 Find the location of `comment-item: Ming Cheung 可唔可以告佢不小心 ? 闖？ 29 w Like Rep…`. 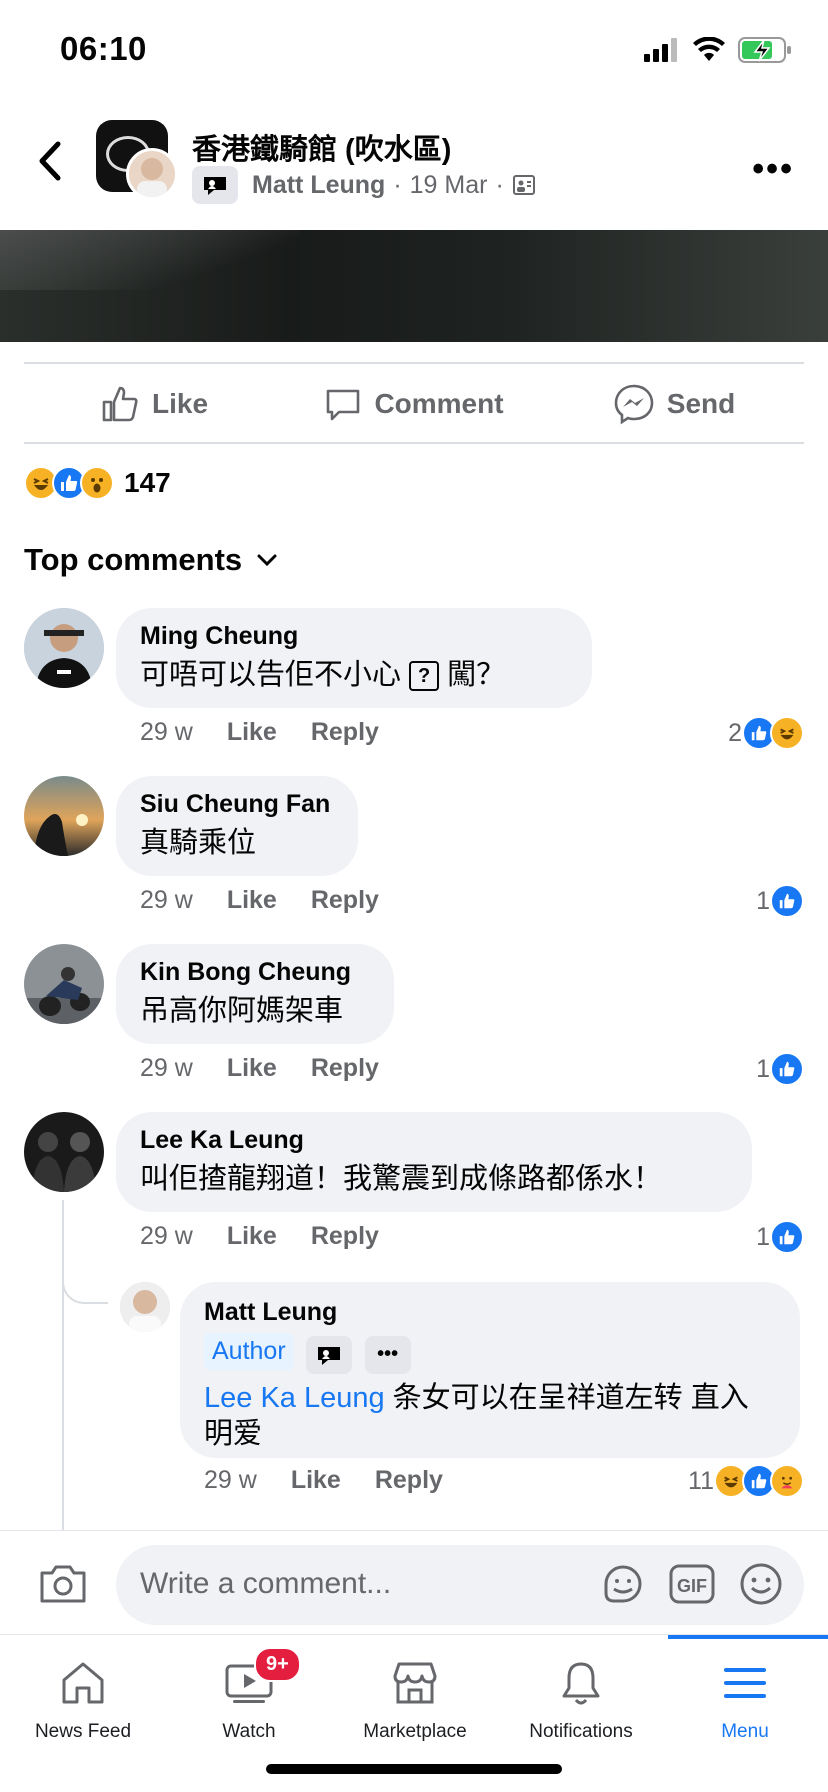

comment-item: Ming Cheung 可唔可以告佢不小心 ? 闖？ 29 w Like Rep… is located at coordinates (414, 683).